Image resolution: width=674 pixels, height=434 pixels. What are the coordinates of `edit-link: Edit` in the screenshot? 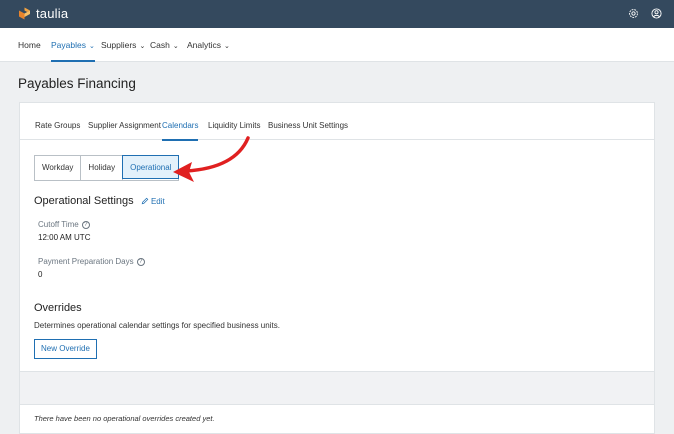 It's located at (153, 201).